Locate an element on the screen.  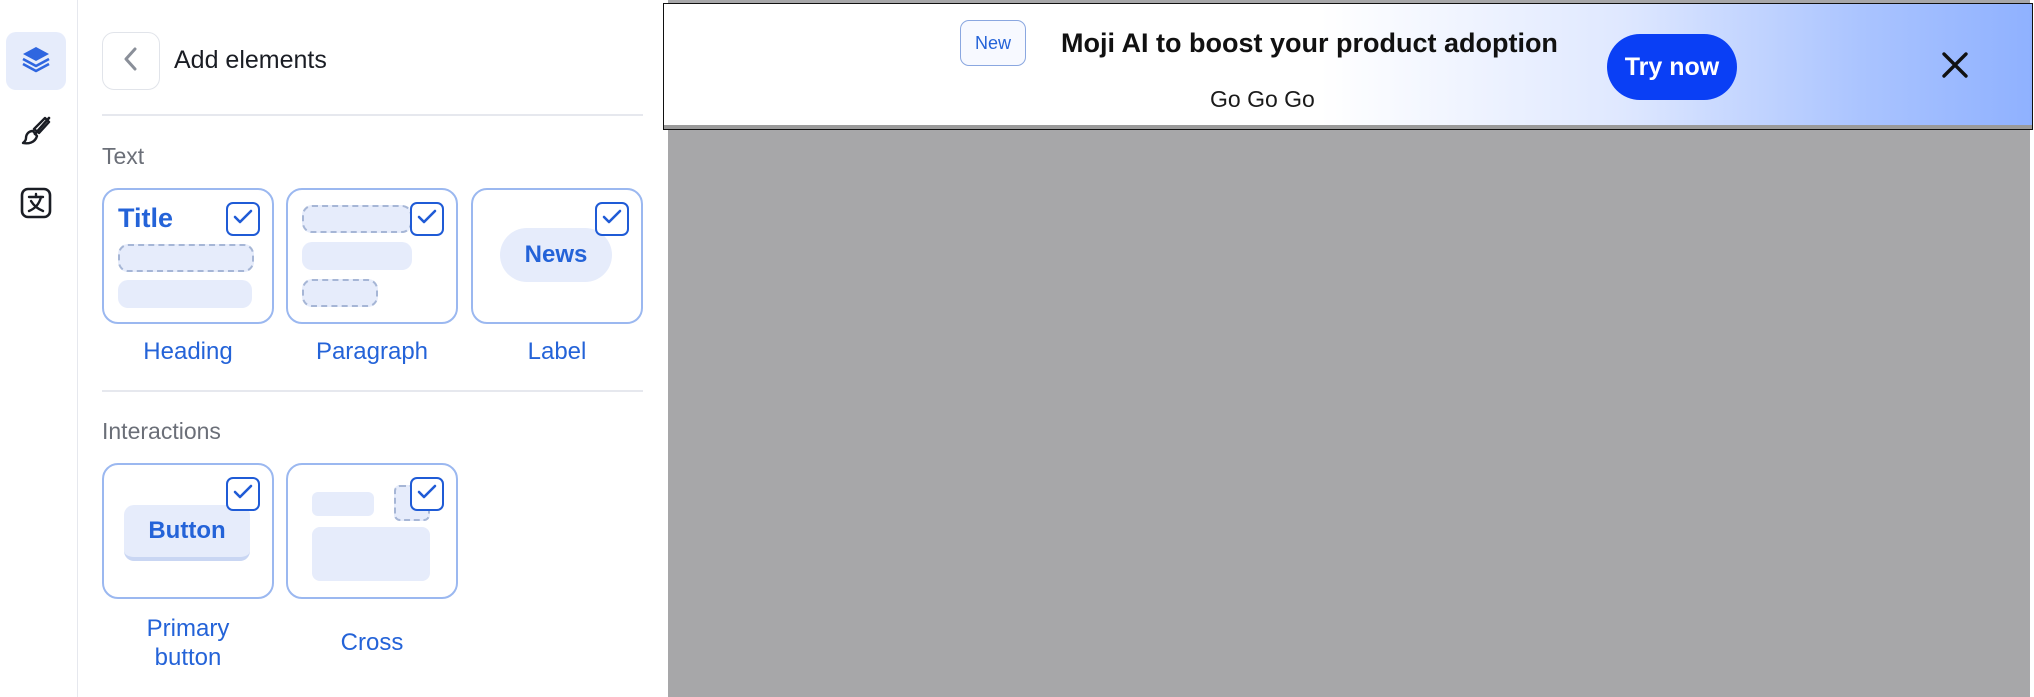
element-card-primary-button: Button is located at coordinates (188, 531).